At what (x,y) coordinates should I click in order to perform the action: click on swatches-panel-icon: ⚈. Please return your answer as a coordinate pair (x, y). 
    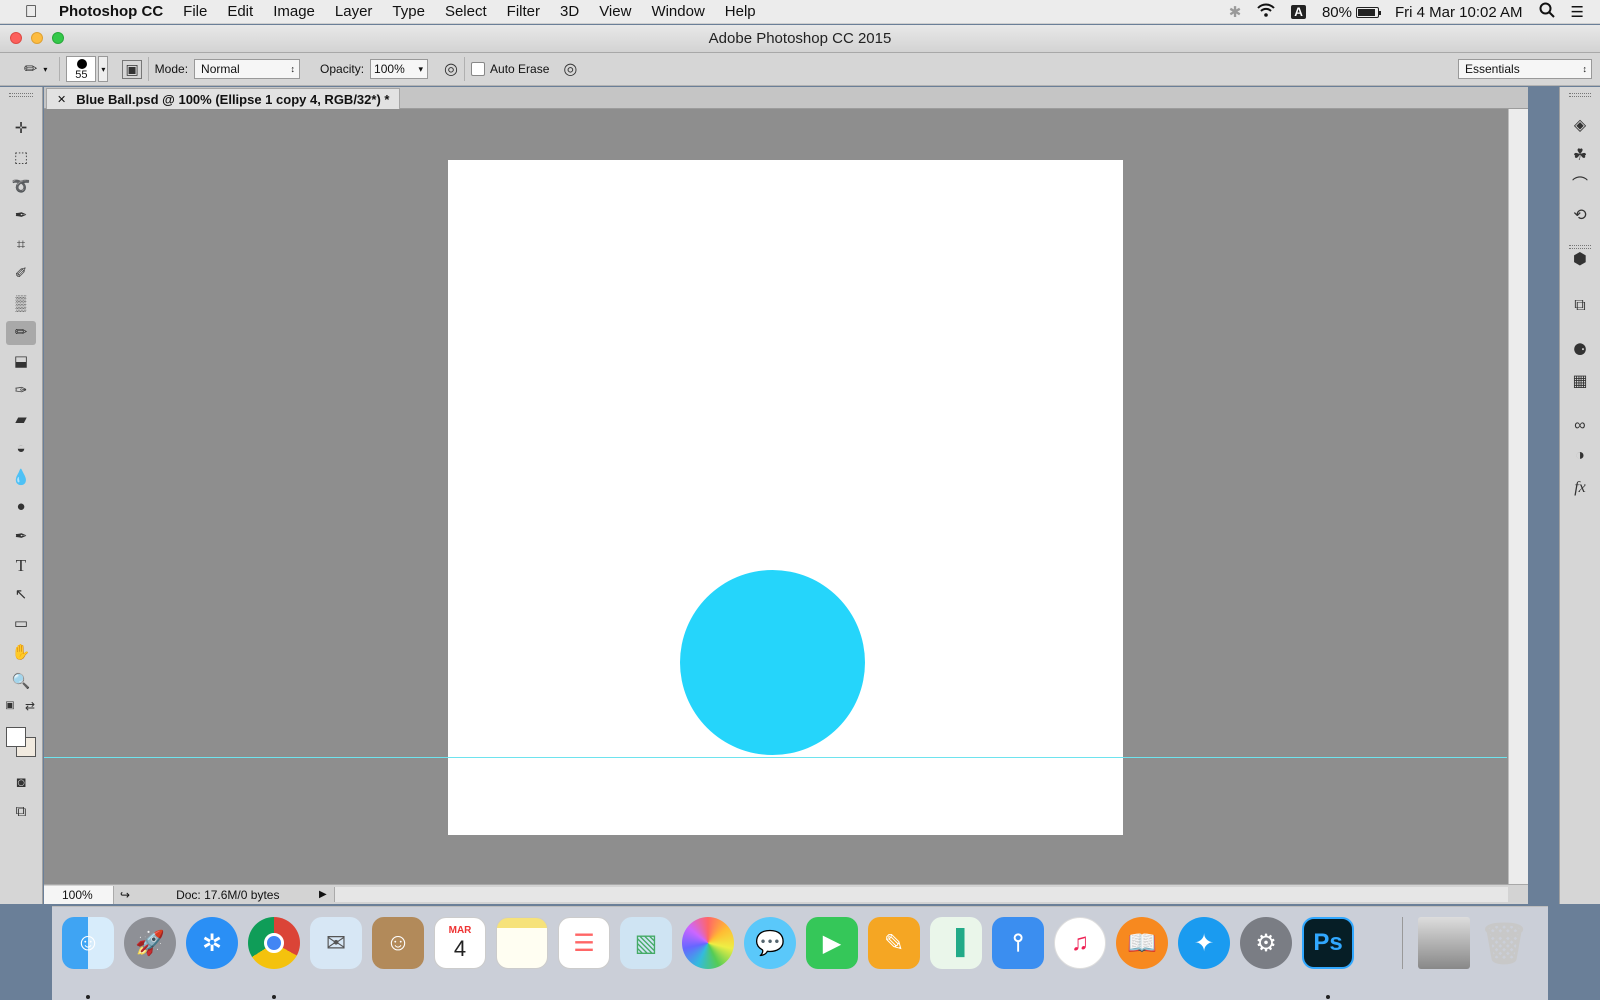
    Looking at the image, I should click on (1580, 351).